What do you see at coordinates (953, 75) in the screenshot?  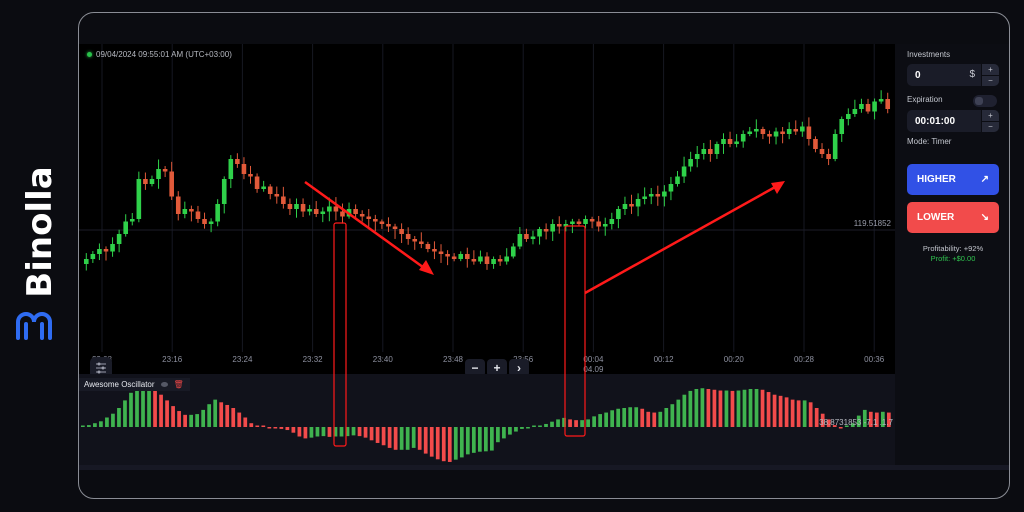 I see `investment-input: 0 $ + −` at bounding box center [953, 75].